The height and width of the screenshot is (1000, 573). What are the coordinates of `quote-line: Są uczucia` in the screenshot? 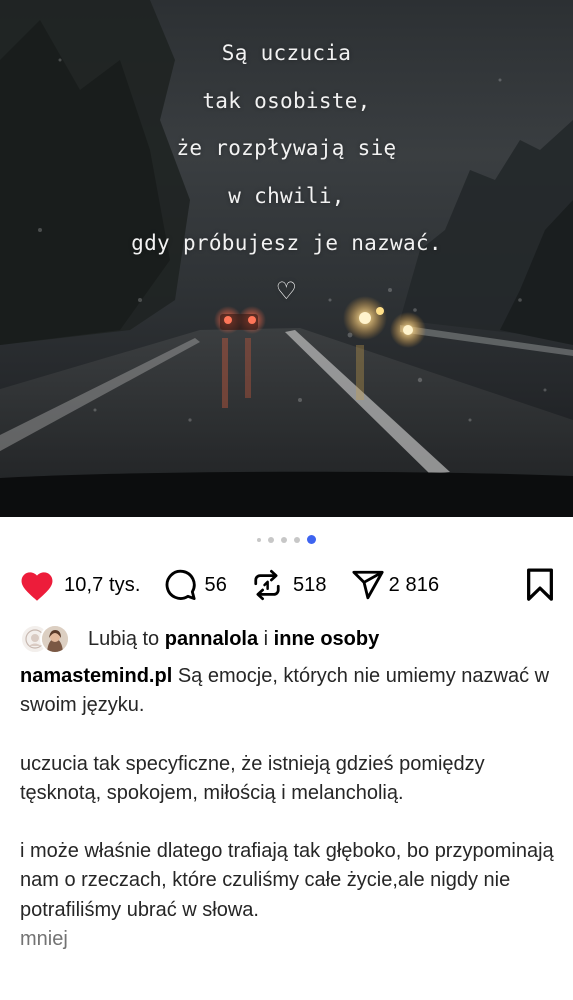 It's located at (286, 53).